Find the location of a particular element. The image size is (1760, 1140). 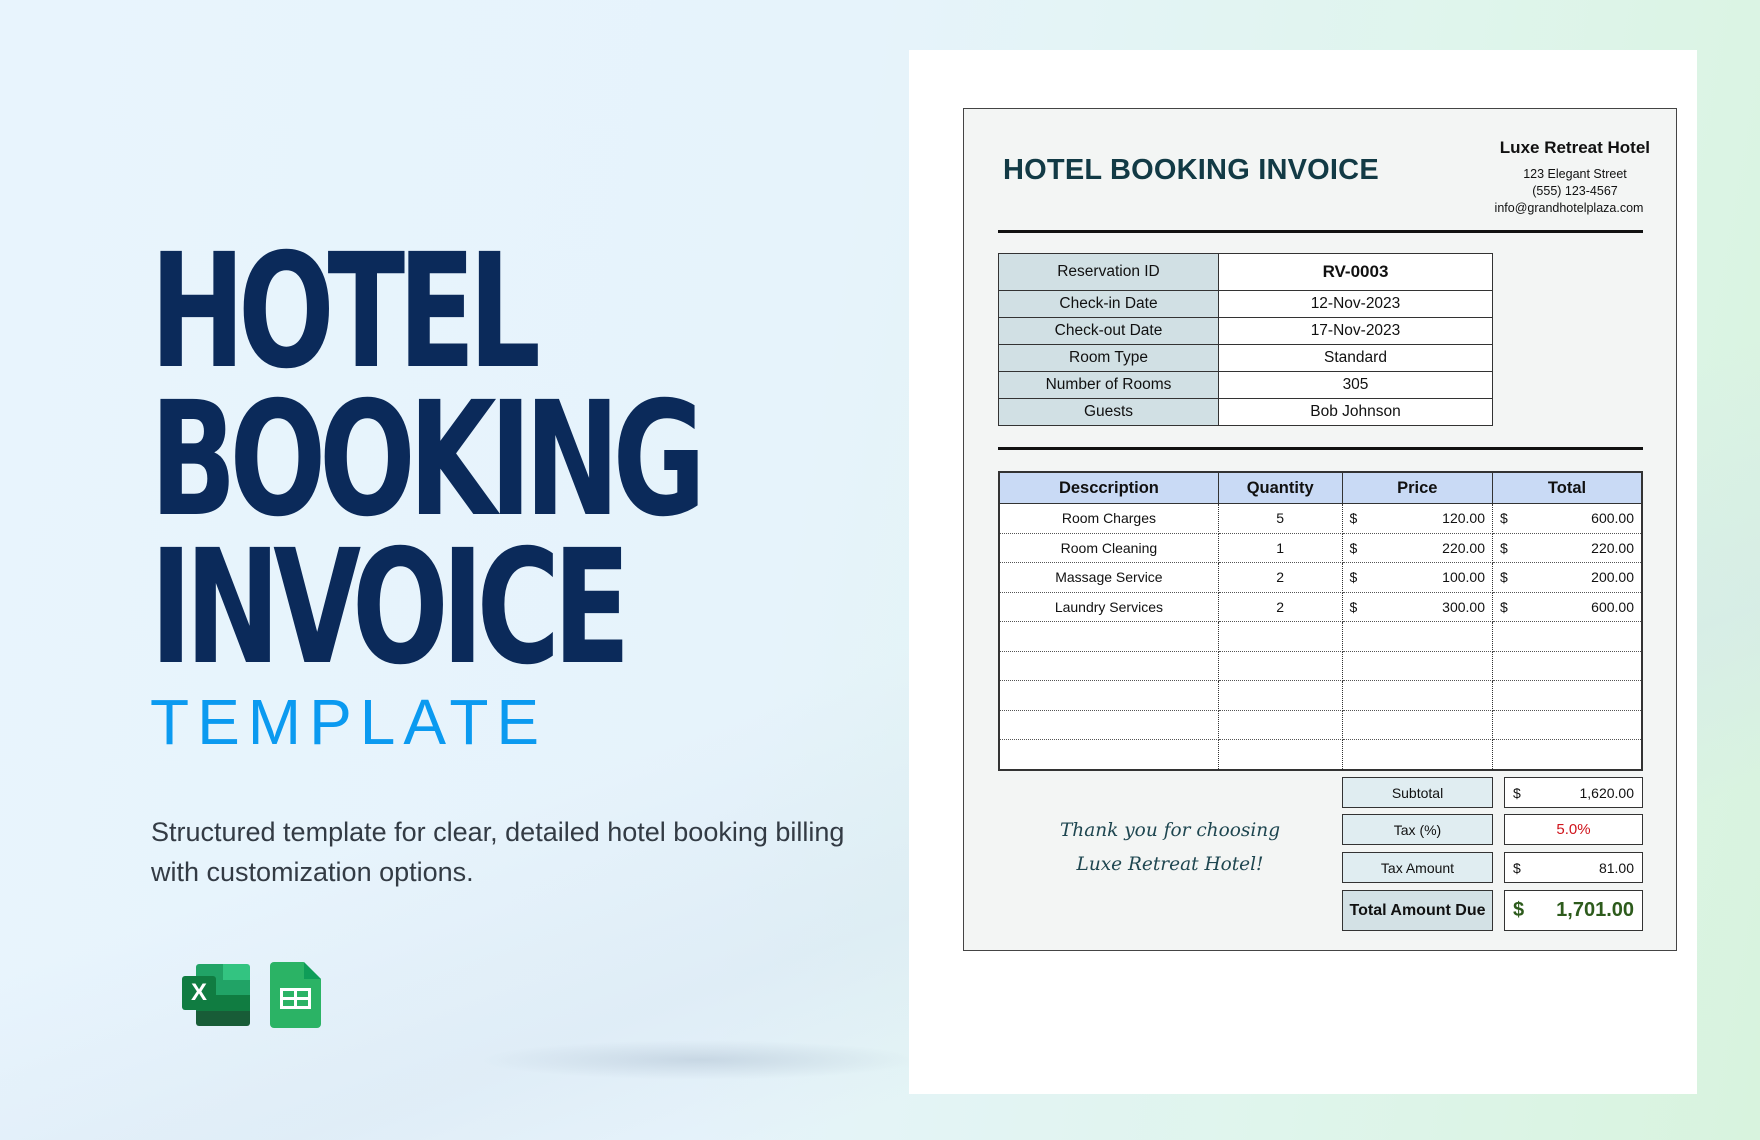

tax-amount-label: Tax Amount is located at coordinates (1417, 867).